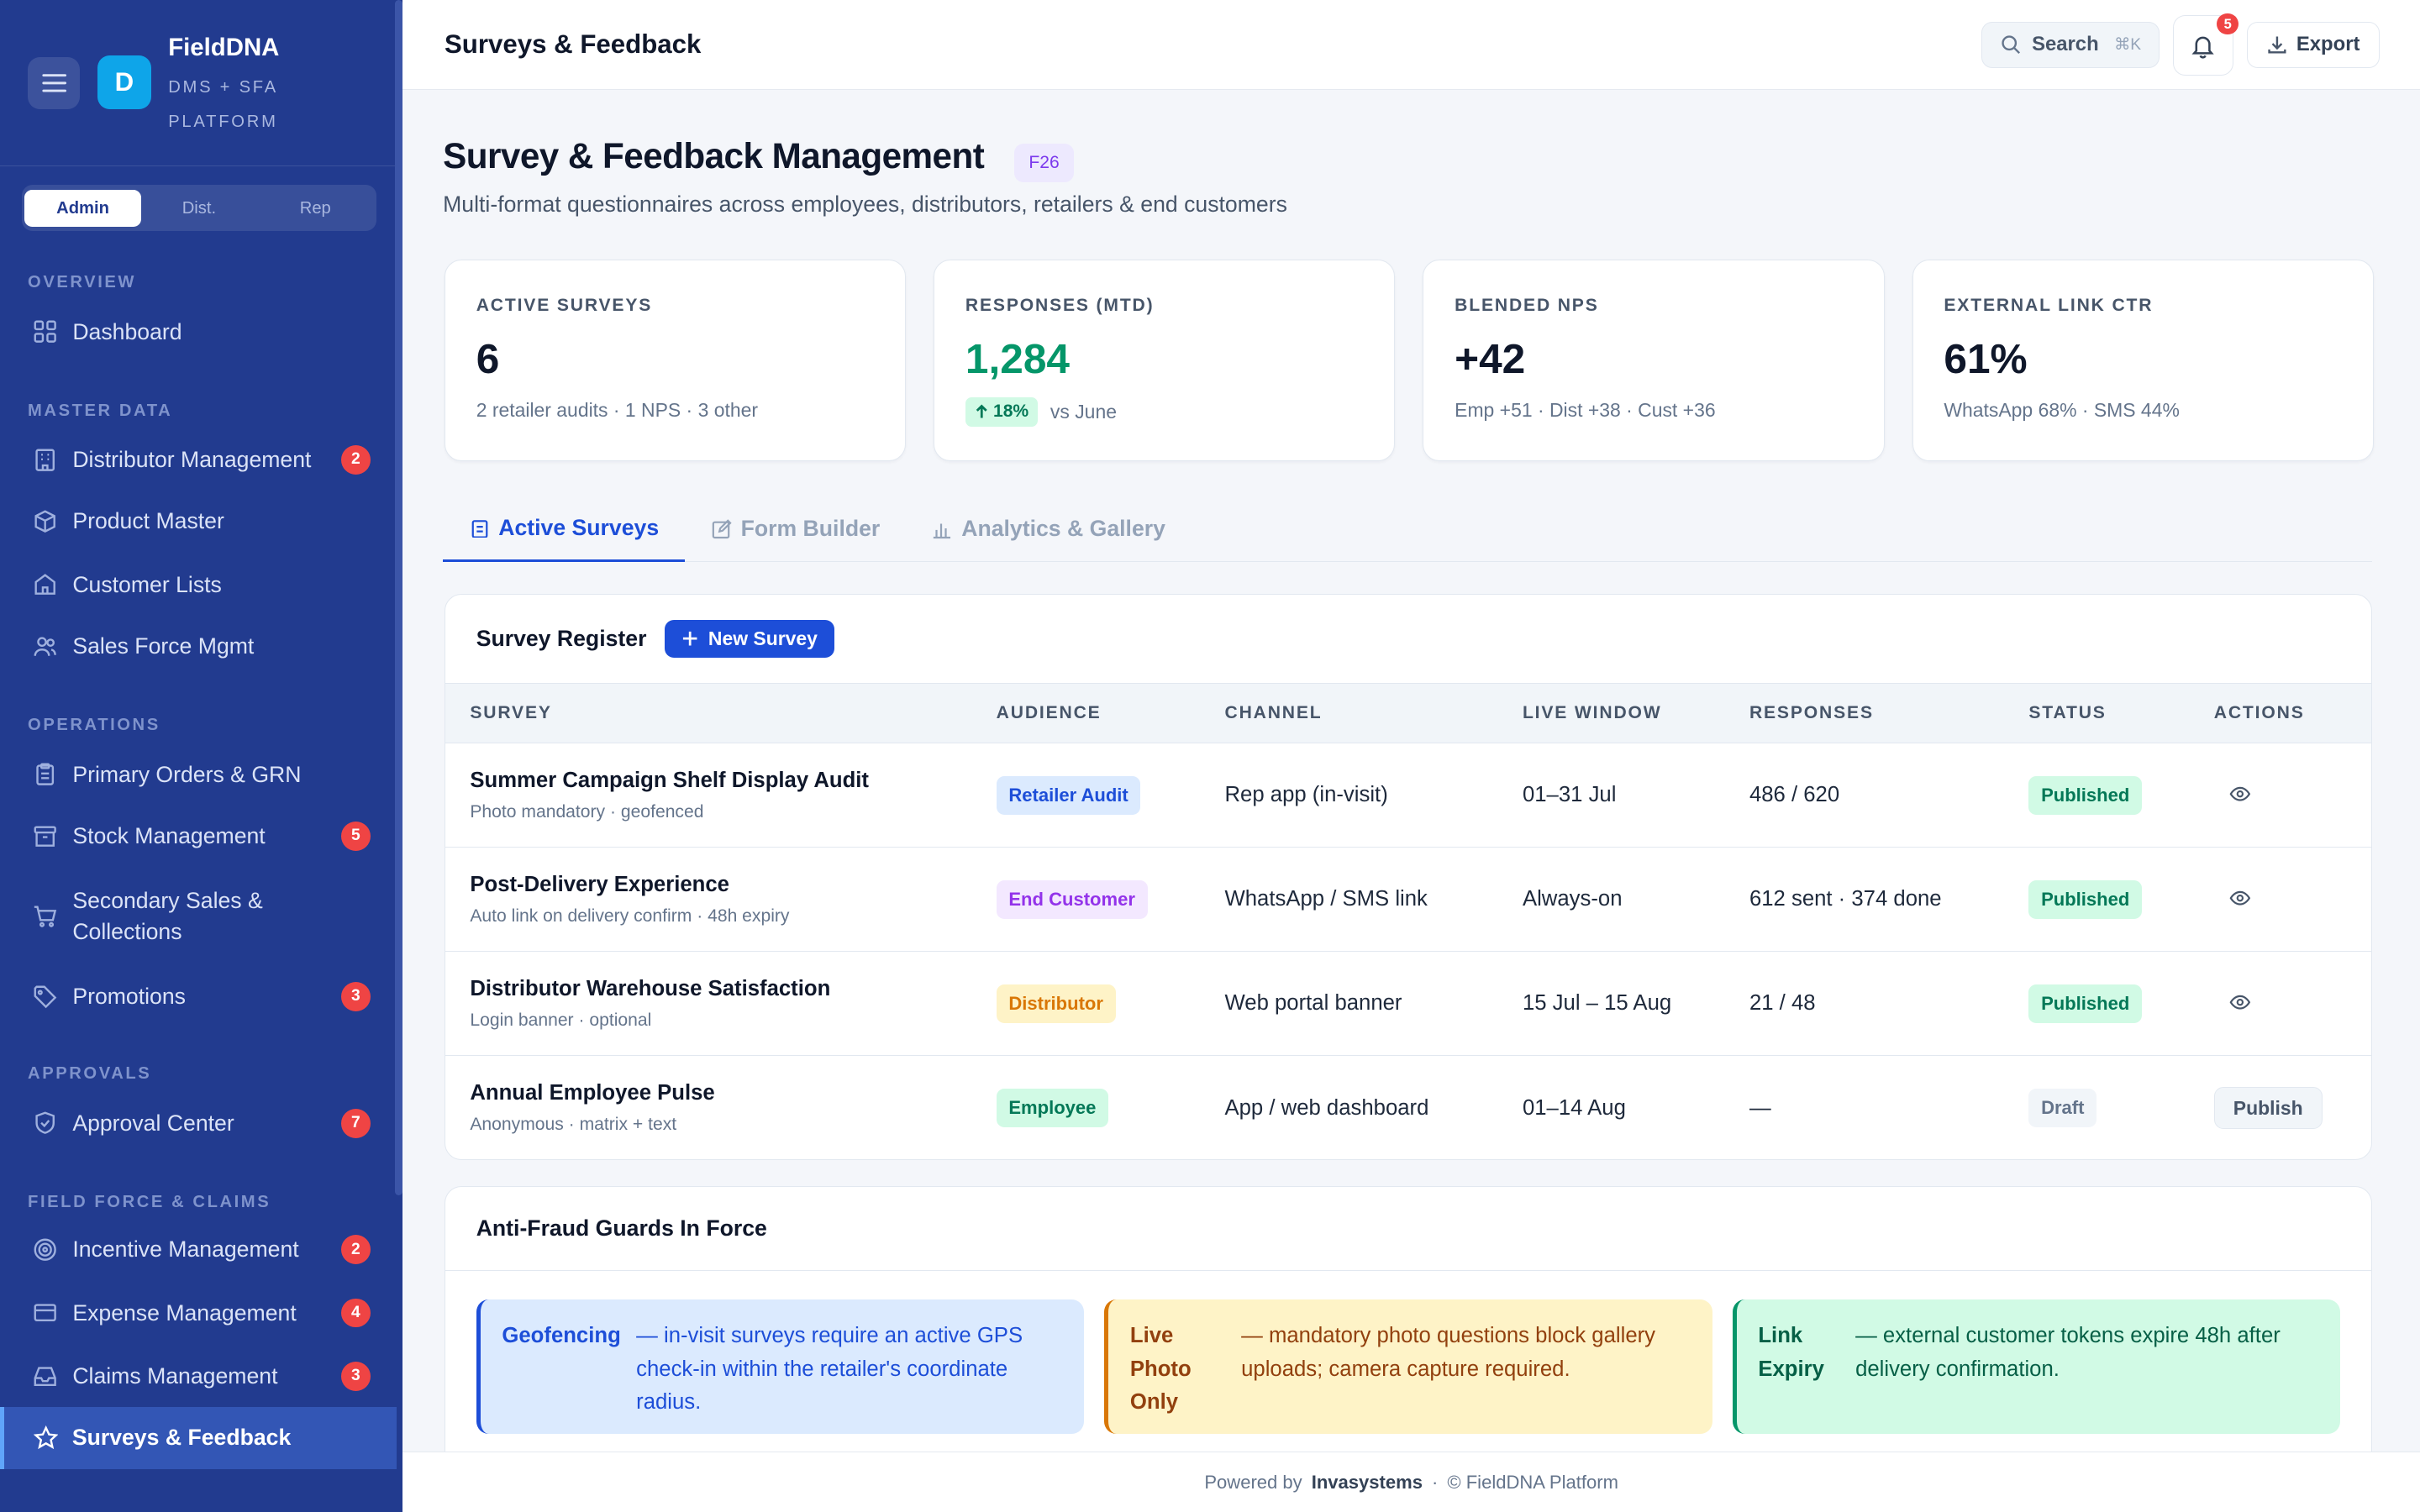 Image resolution: width=2420 pixels, height=1512 pixels. Describe the element at coordinates (153, 1123) in the screenshot. I see `sidebar-item-label: Approval Center` at that location.